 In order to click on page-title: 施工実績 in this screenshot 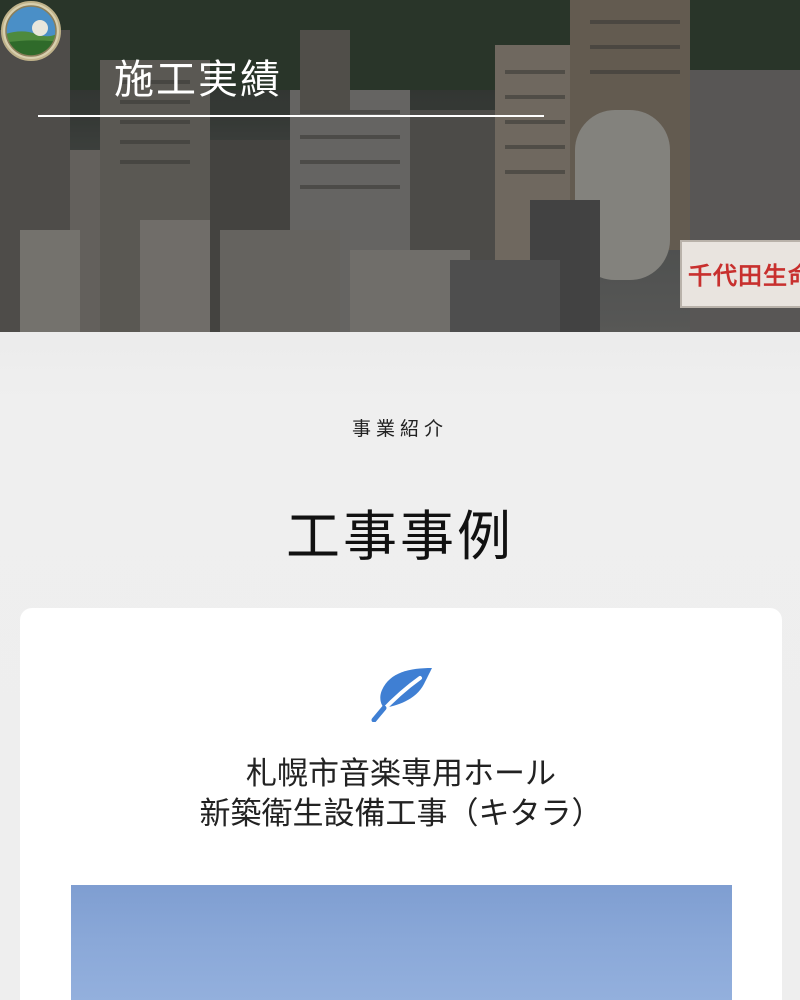, I will do `click(198, 80)`.